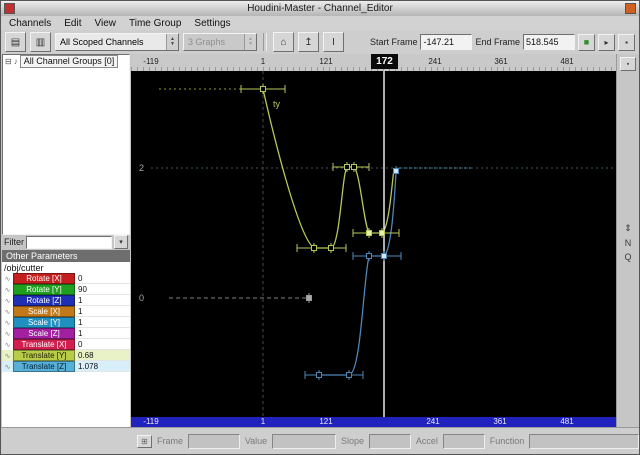 This screenshot has height=455, width=640. Describe the element at coordinates (309, 298) in the screenshot. I see `zero-keyframe` at that location.